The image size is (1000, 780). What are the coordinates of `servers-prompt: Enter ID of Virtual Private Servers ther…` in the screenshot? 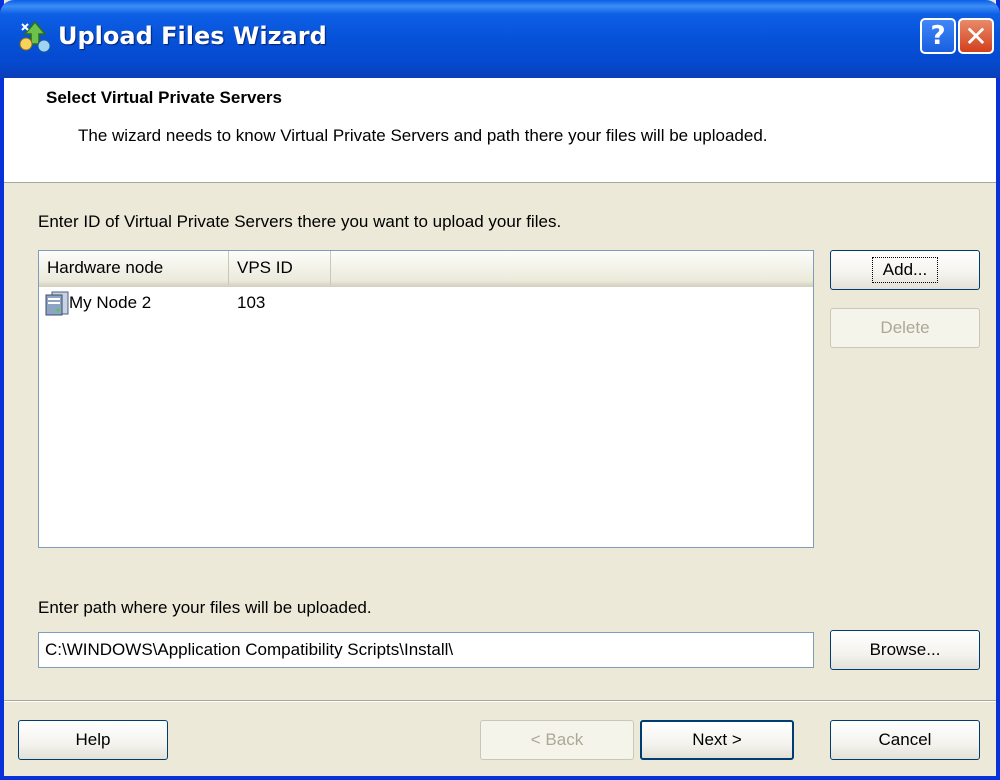 It's located at (300, 221).